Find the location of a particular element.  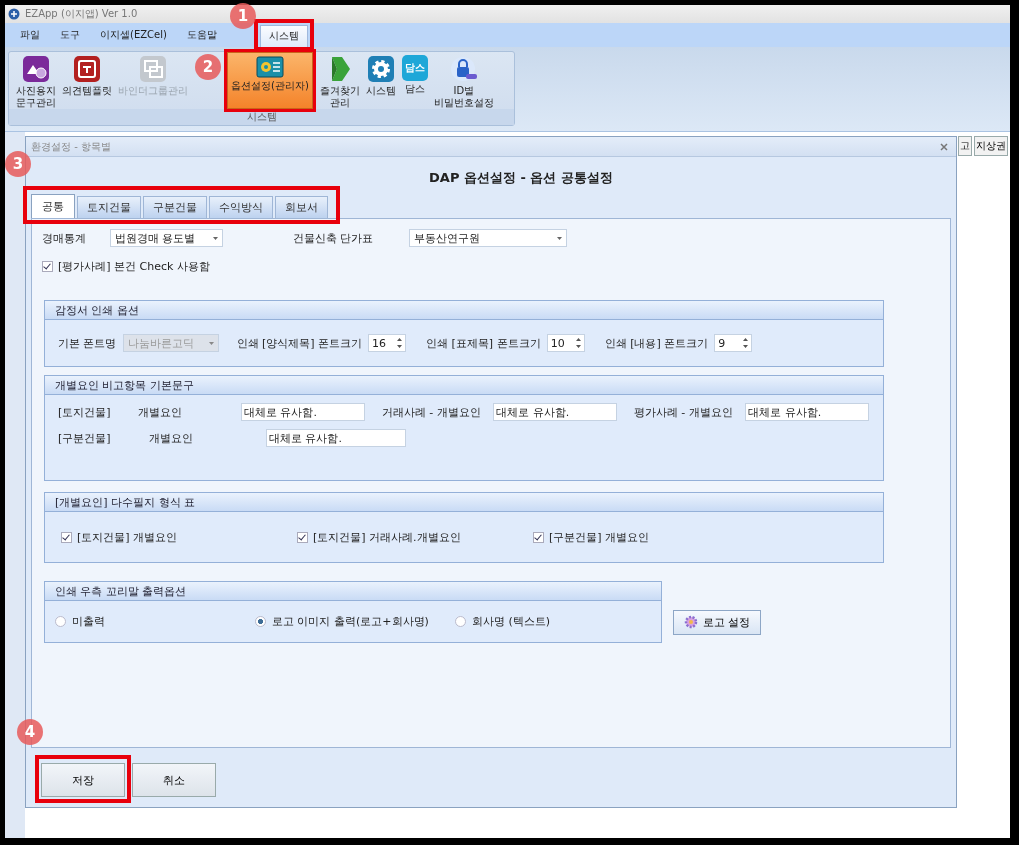

field-label: 건물신축 단가표 is located at coordinates (334, 238).